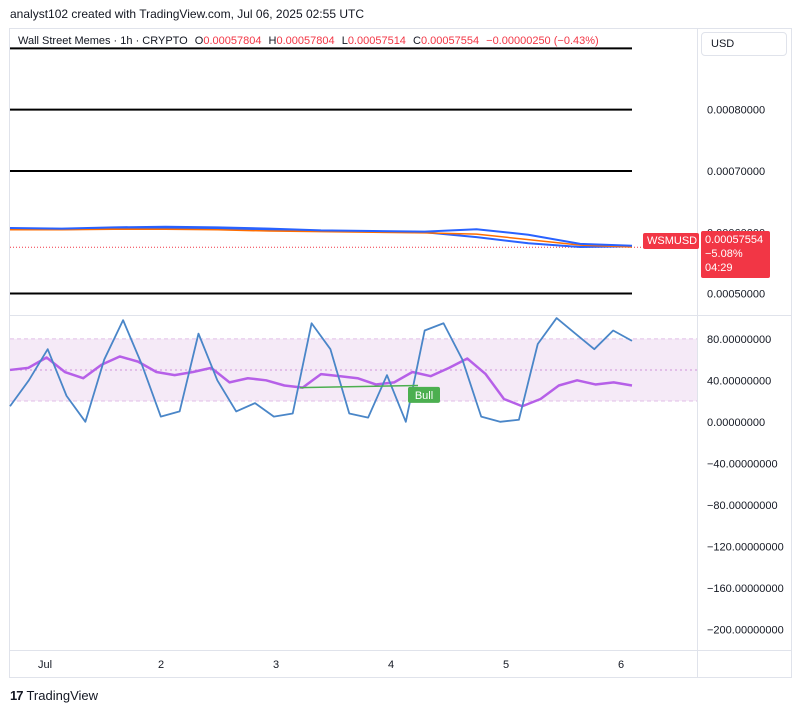 Image resolution: width=802 pixels, height=714 pixels. What do you see at coordinates (232, 41) in the screenshot?
I see `legend-open-value: 0.00057804` at bounding box center [232, 41].